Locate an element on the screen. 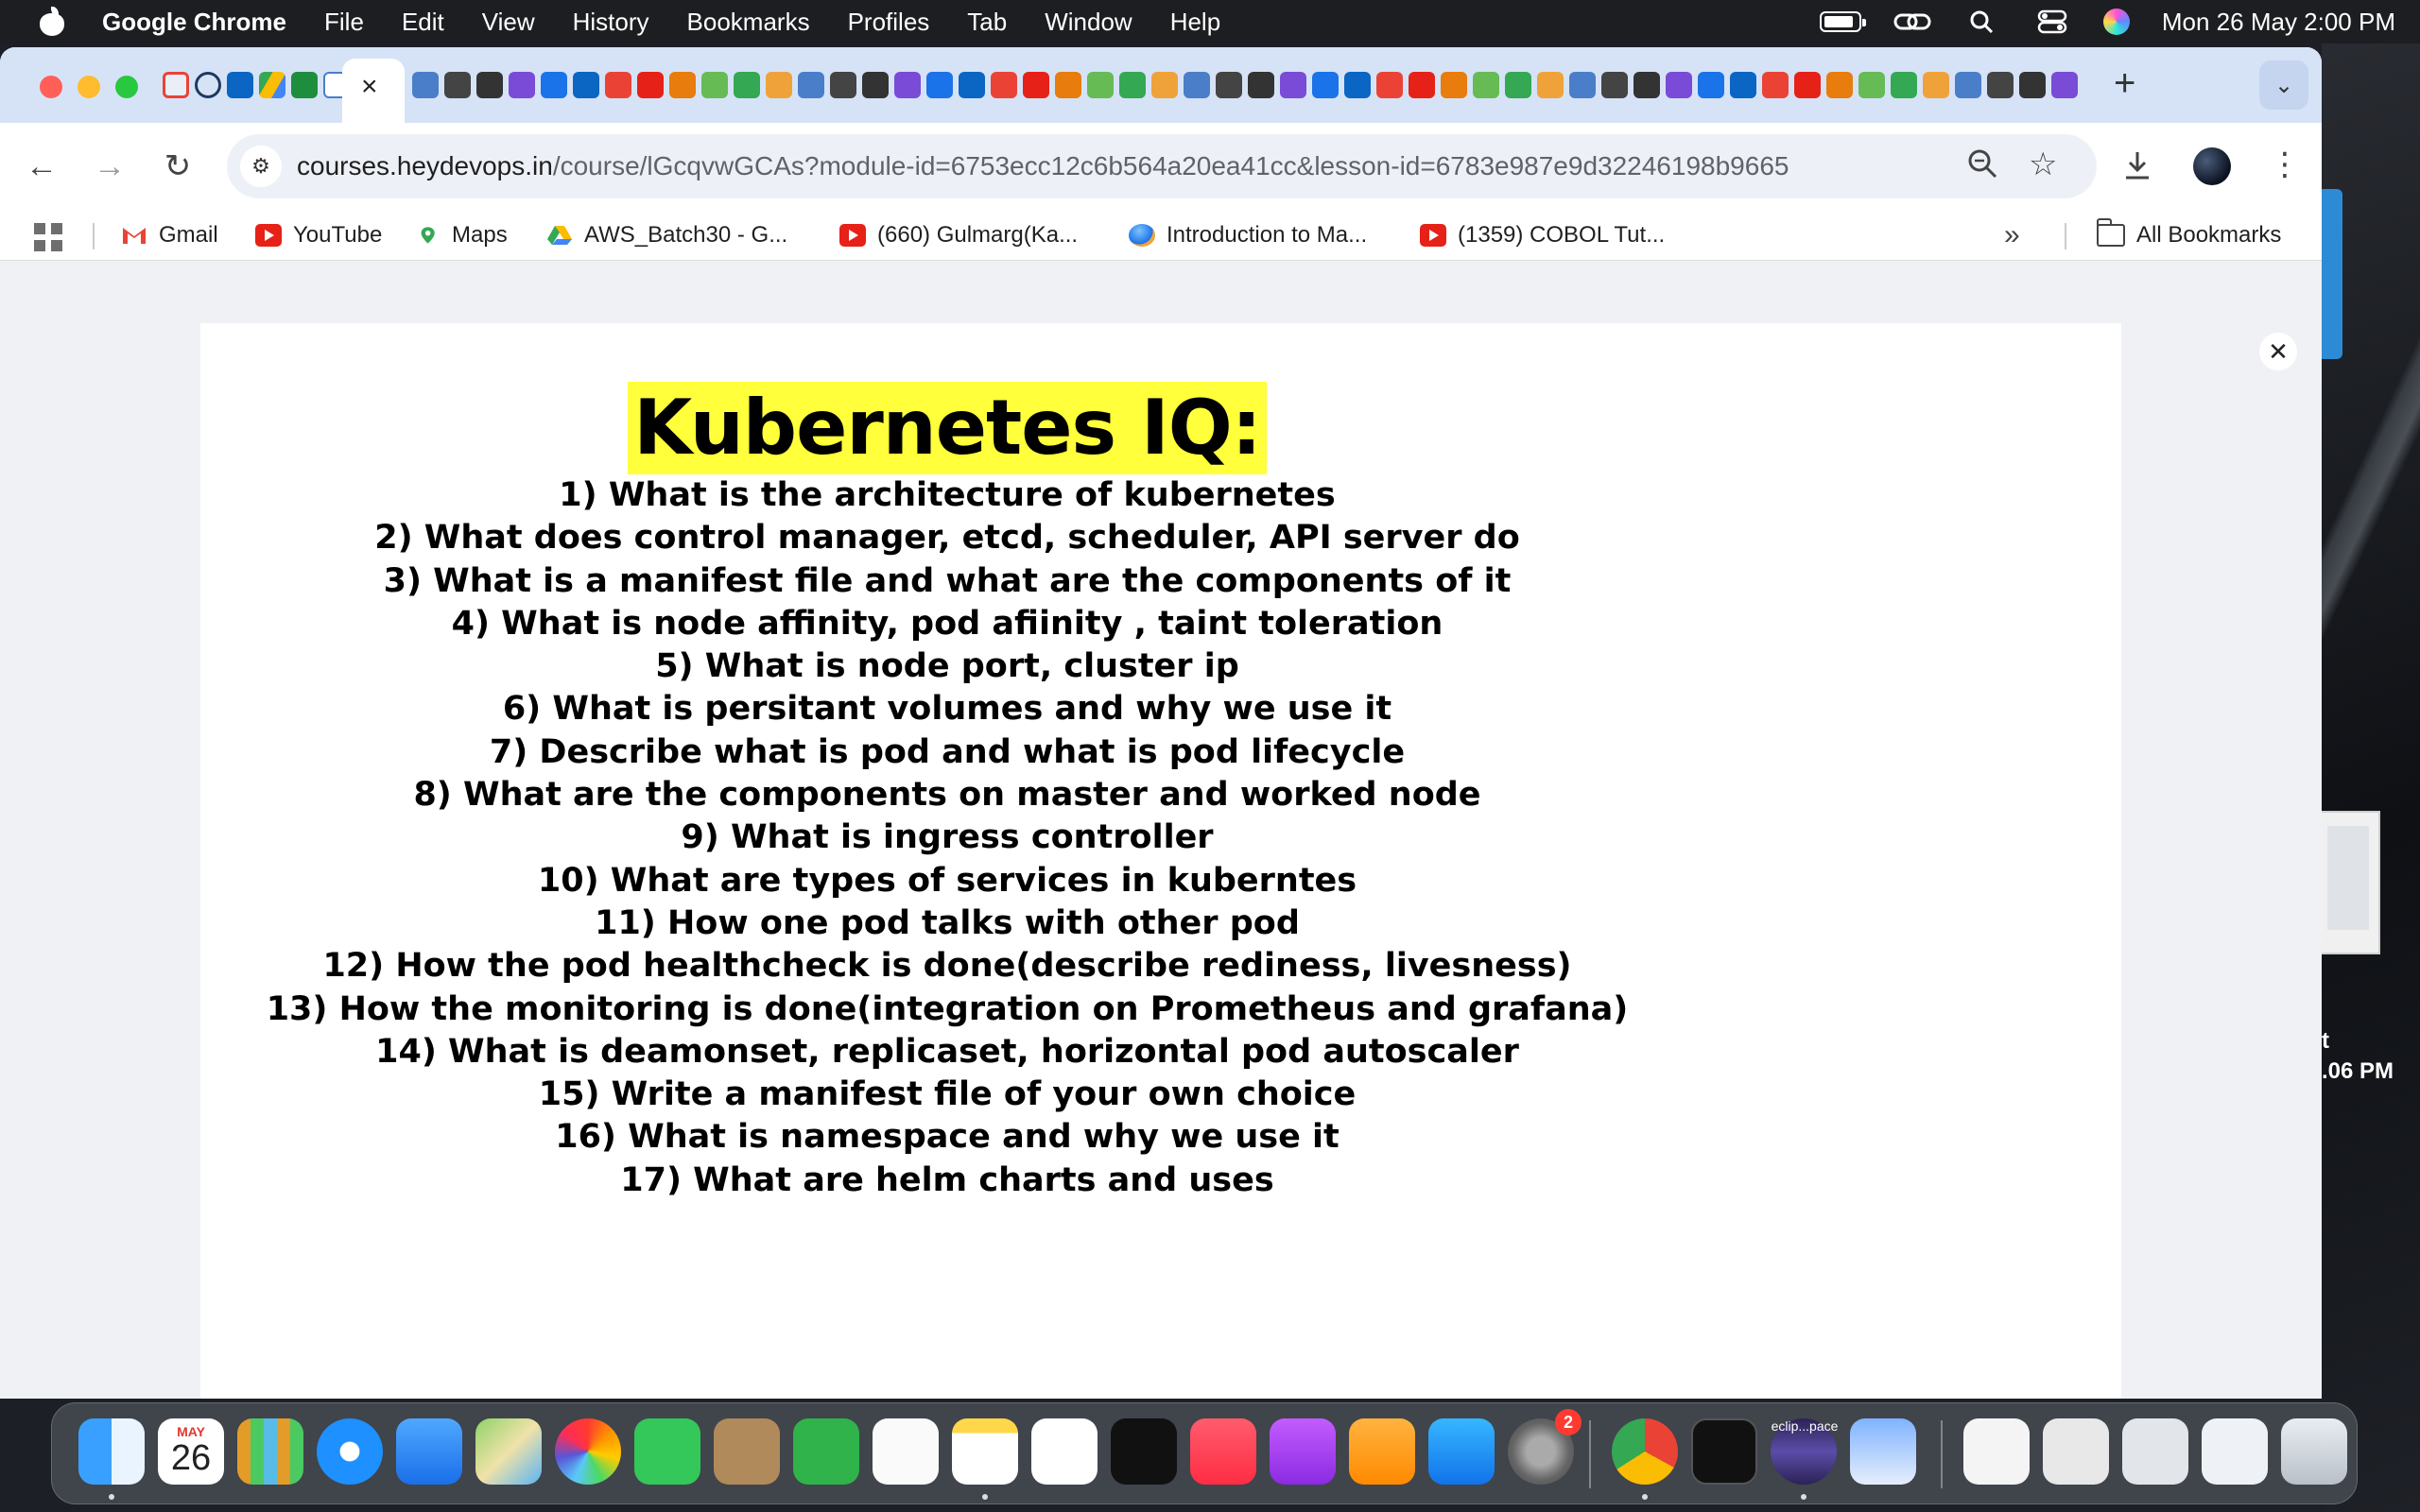 The image size is (2420, 1512). menu-profiles: Profiles is located at coordinates (889, 22).